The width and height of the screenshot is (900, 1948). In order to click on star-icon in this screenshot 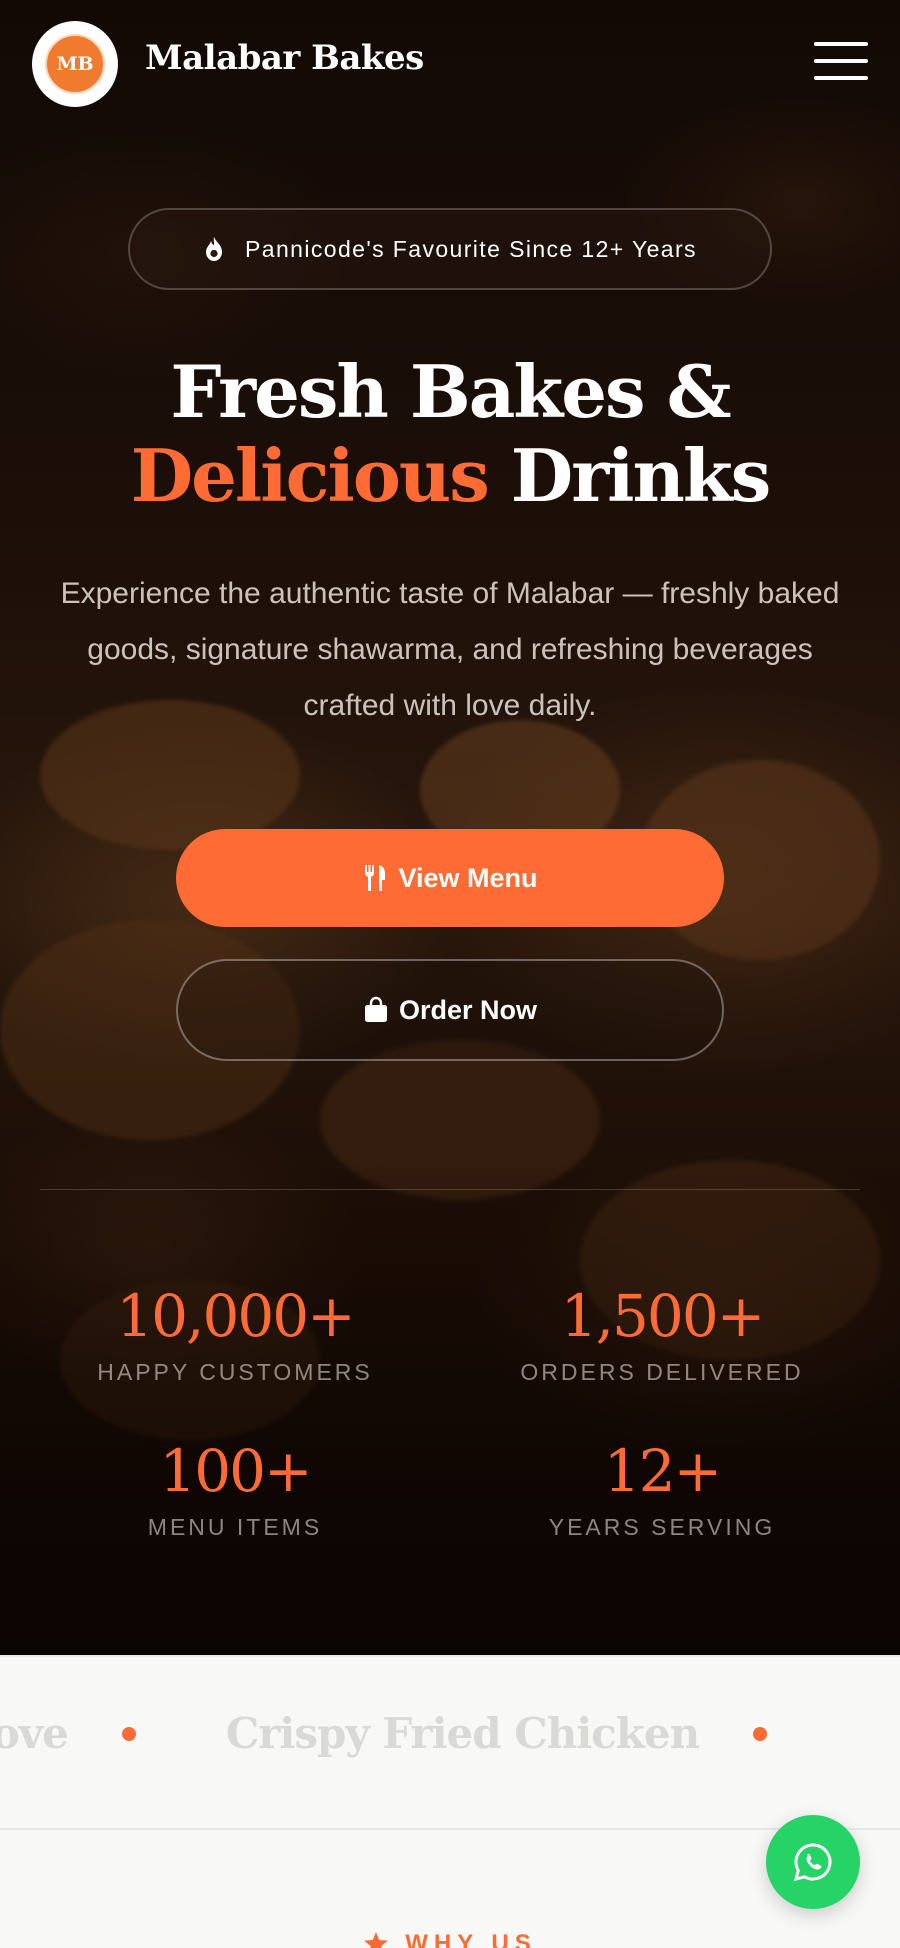, I will do `click(376, 1940)`.